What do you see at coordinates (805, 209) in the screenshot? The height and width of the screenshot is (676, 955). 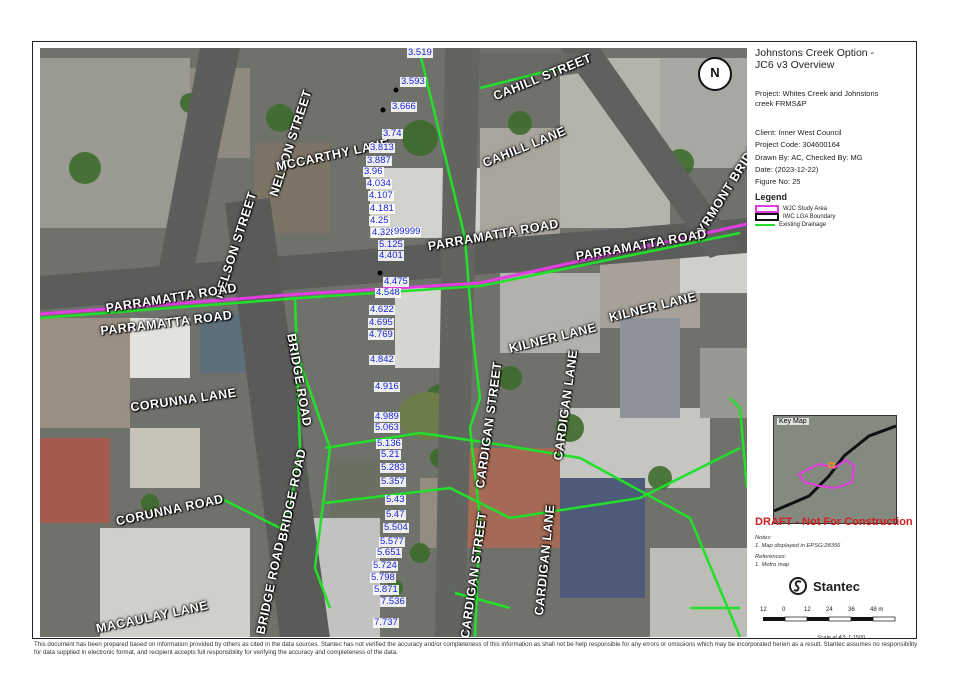 I see `legend-label: WJC Study Area` at bounding box center [805, 209].